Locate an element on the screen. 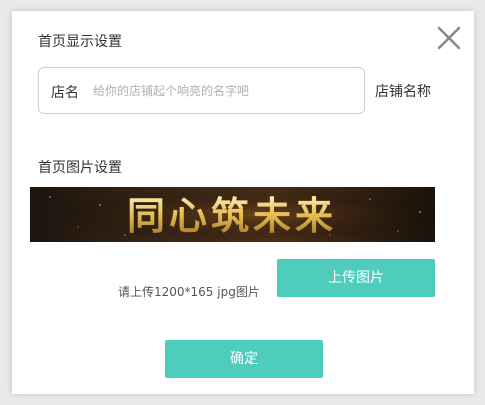 The height and width of the screenshot is (405, 485). shop-name-input-box: 店名 is located at coordinates (201, 90).